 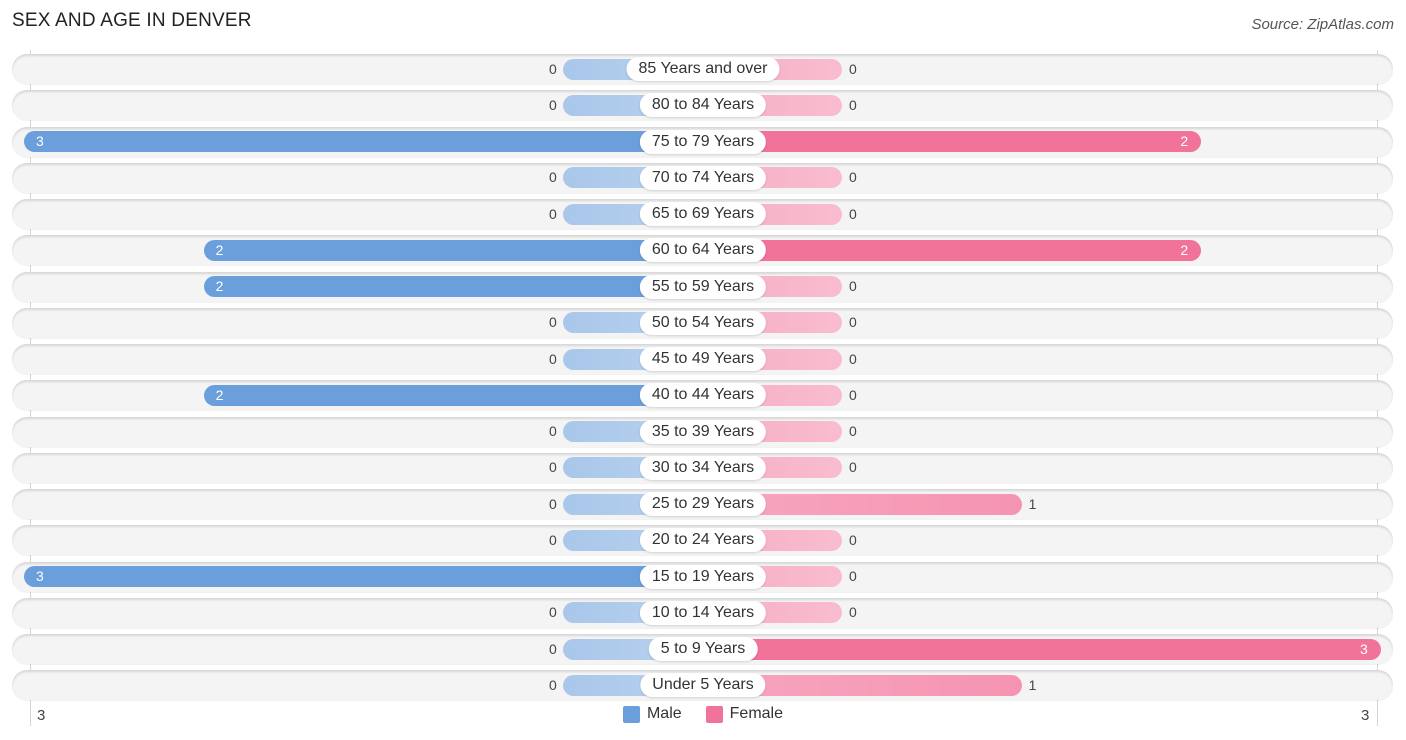 I want to click on chart-title: SEX AND AGE IN DENVER, so click(x=132, y=20).